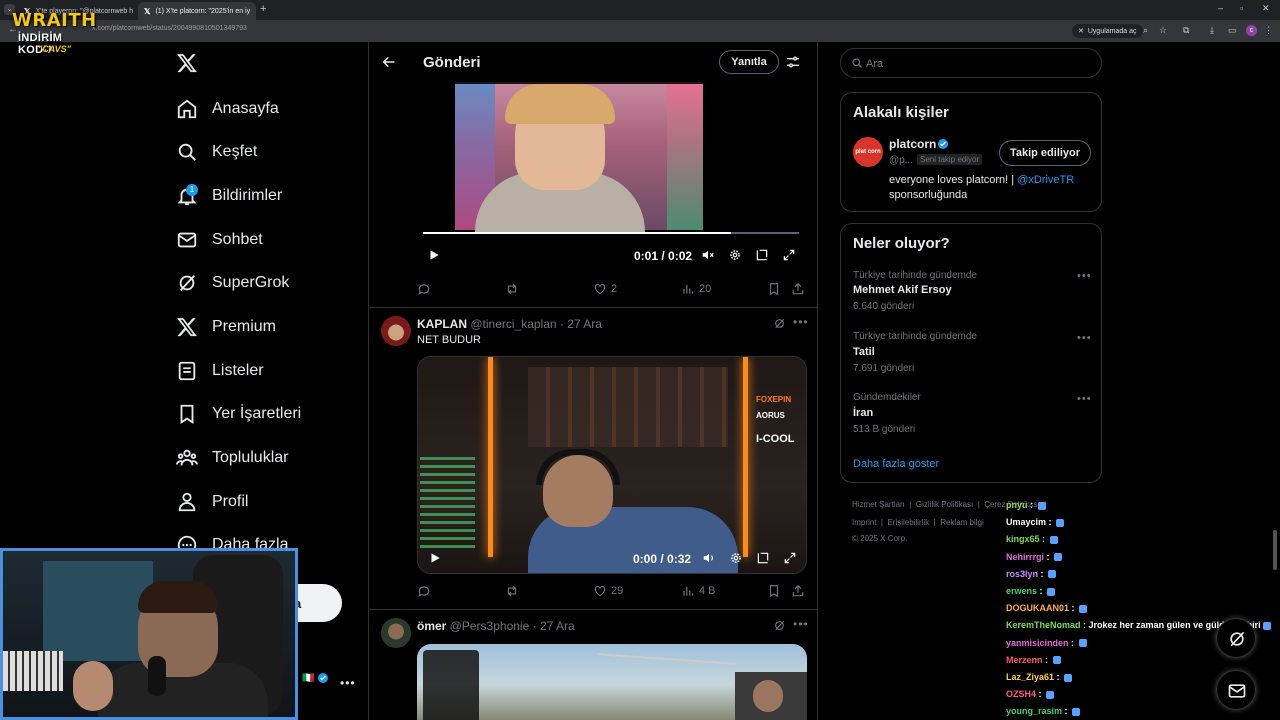  I want to click on nav-messages: Sohbet, so click(219, 240).